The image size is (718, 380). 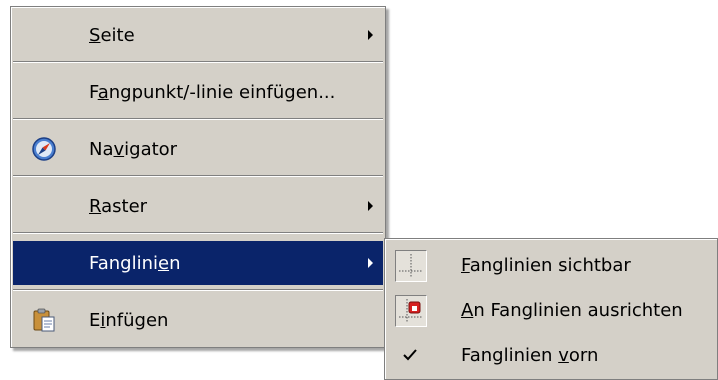 What do you see at coordinates (129, 320) in the screenshot?
I see `menu-item-label: Einfügen` at bounding box center [129, 320].